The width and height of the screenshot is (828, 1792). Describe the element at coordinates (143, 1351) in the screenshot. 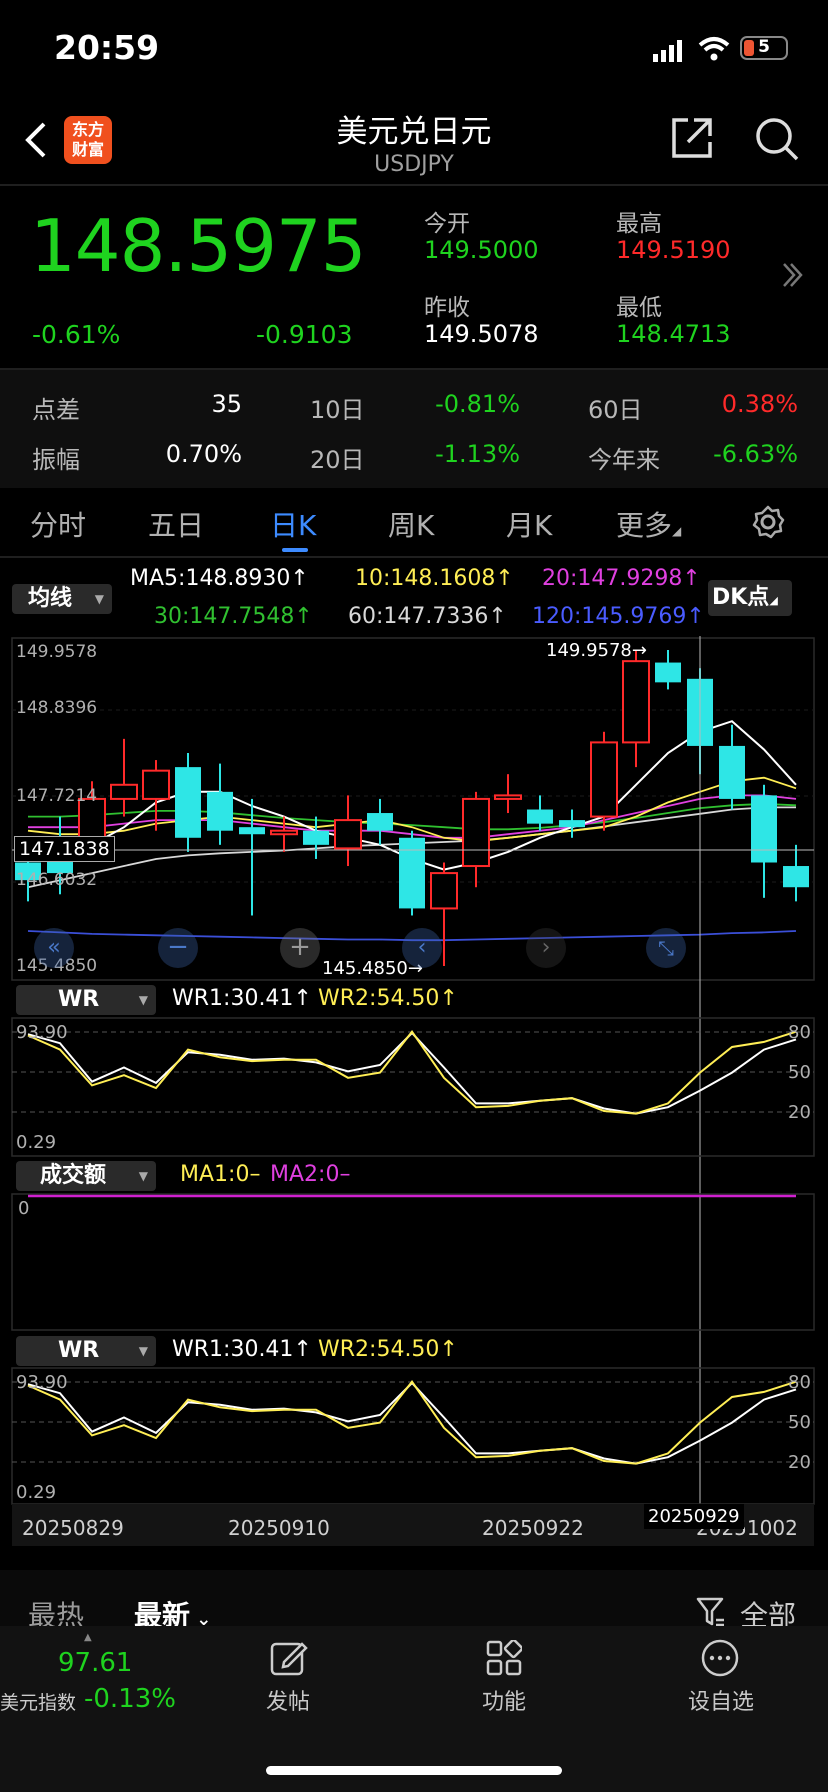

I see `wr2-dropdown-icon: ▼` at that location.